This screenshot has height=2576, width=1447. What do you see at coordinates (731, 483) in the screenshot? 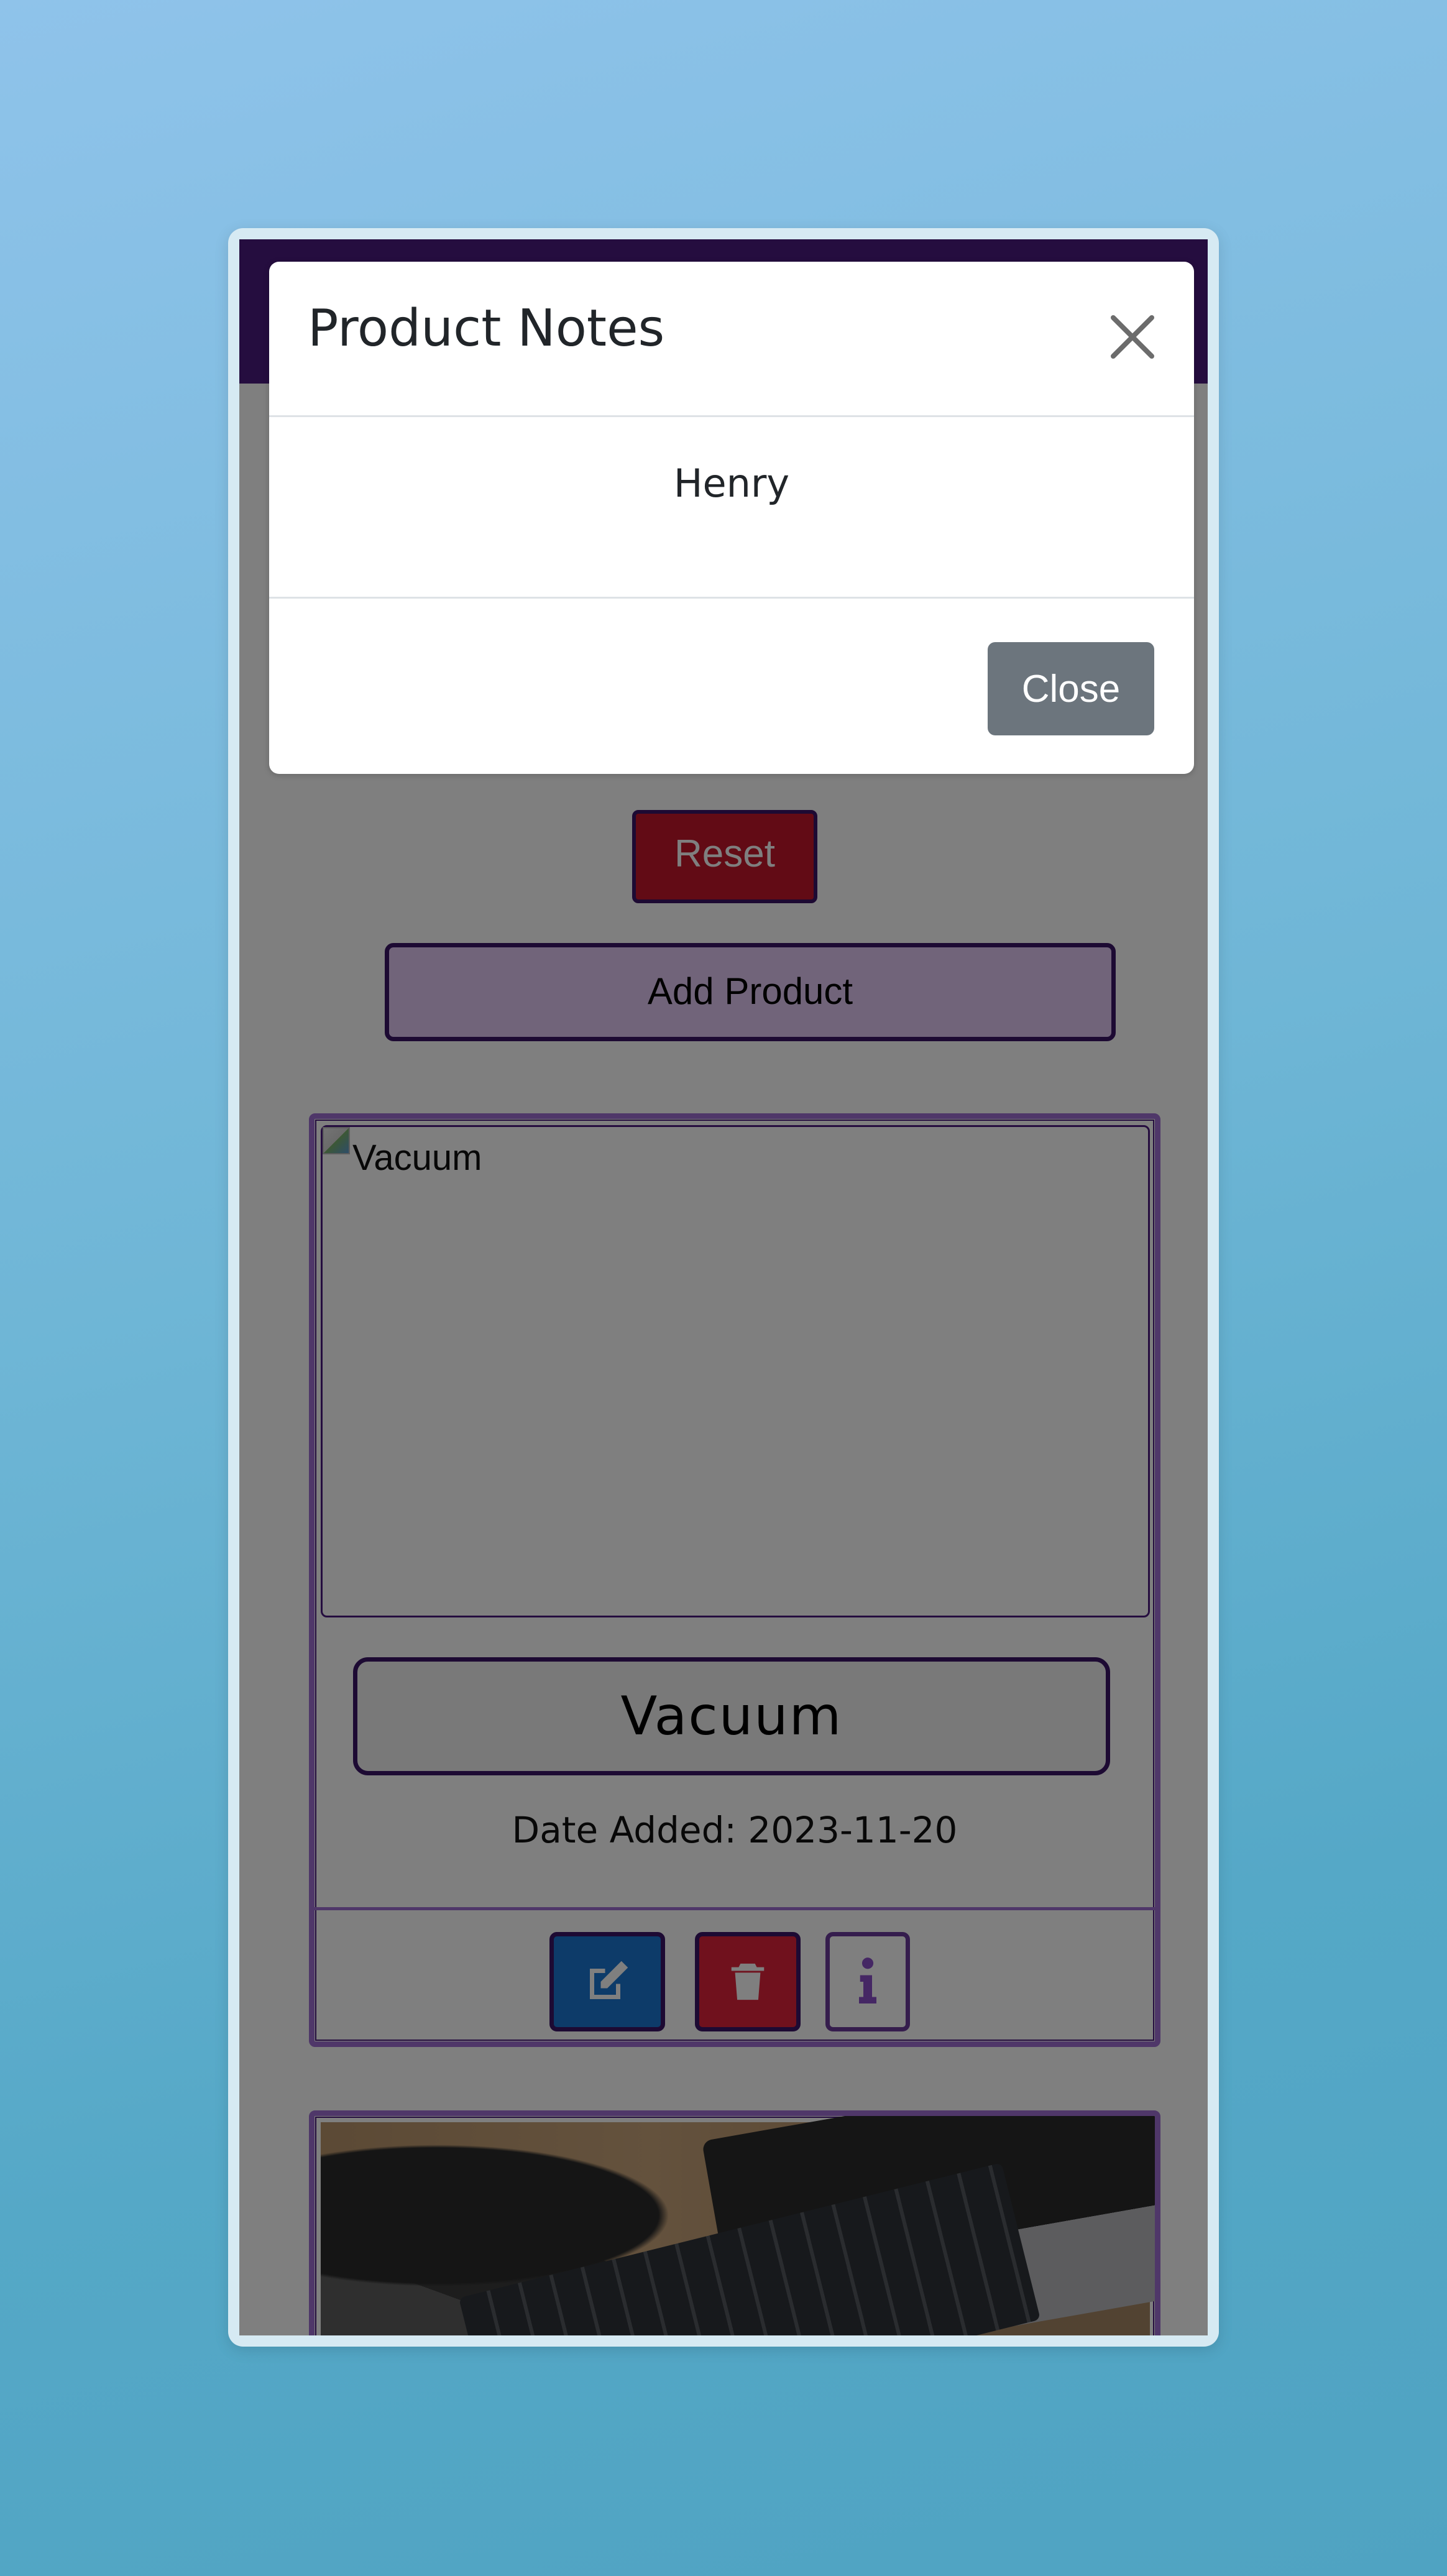
I see `modal-note-text: Henry` at bounding box center [731, 483].